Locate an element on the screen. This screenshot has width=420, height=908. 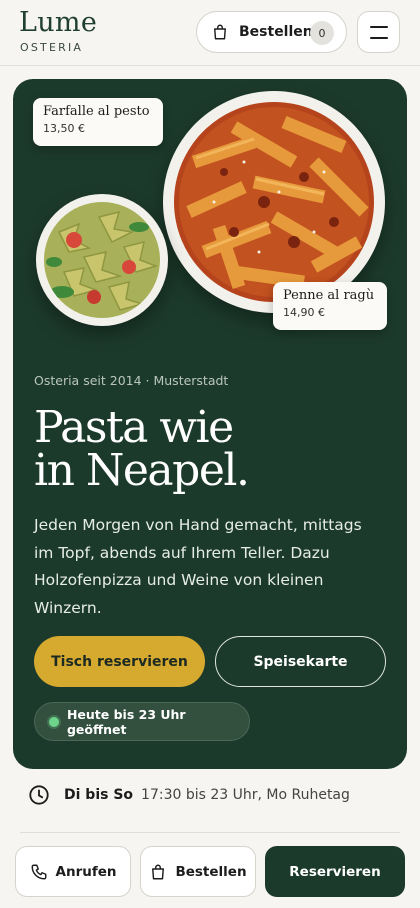
open-status-badge: Heute bis 23 Uhr geöffnet is located at coordinates (142, 721).